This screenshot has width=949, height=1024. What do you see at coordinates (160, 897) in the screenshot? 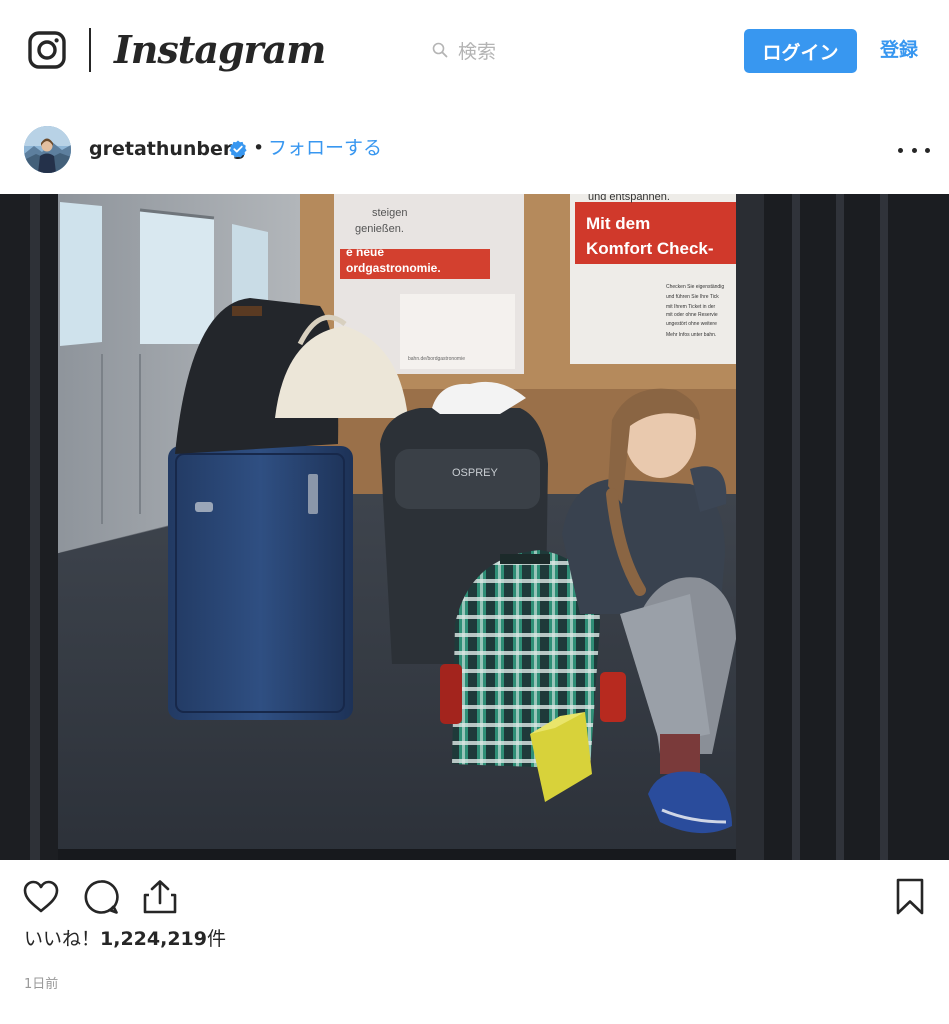
I see `share-icon` at bounding box center [160, 897].